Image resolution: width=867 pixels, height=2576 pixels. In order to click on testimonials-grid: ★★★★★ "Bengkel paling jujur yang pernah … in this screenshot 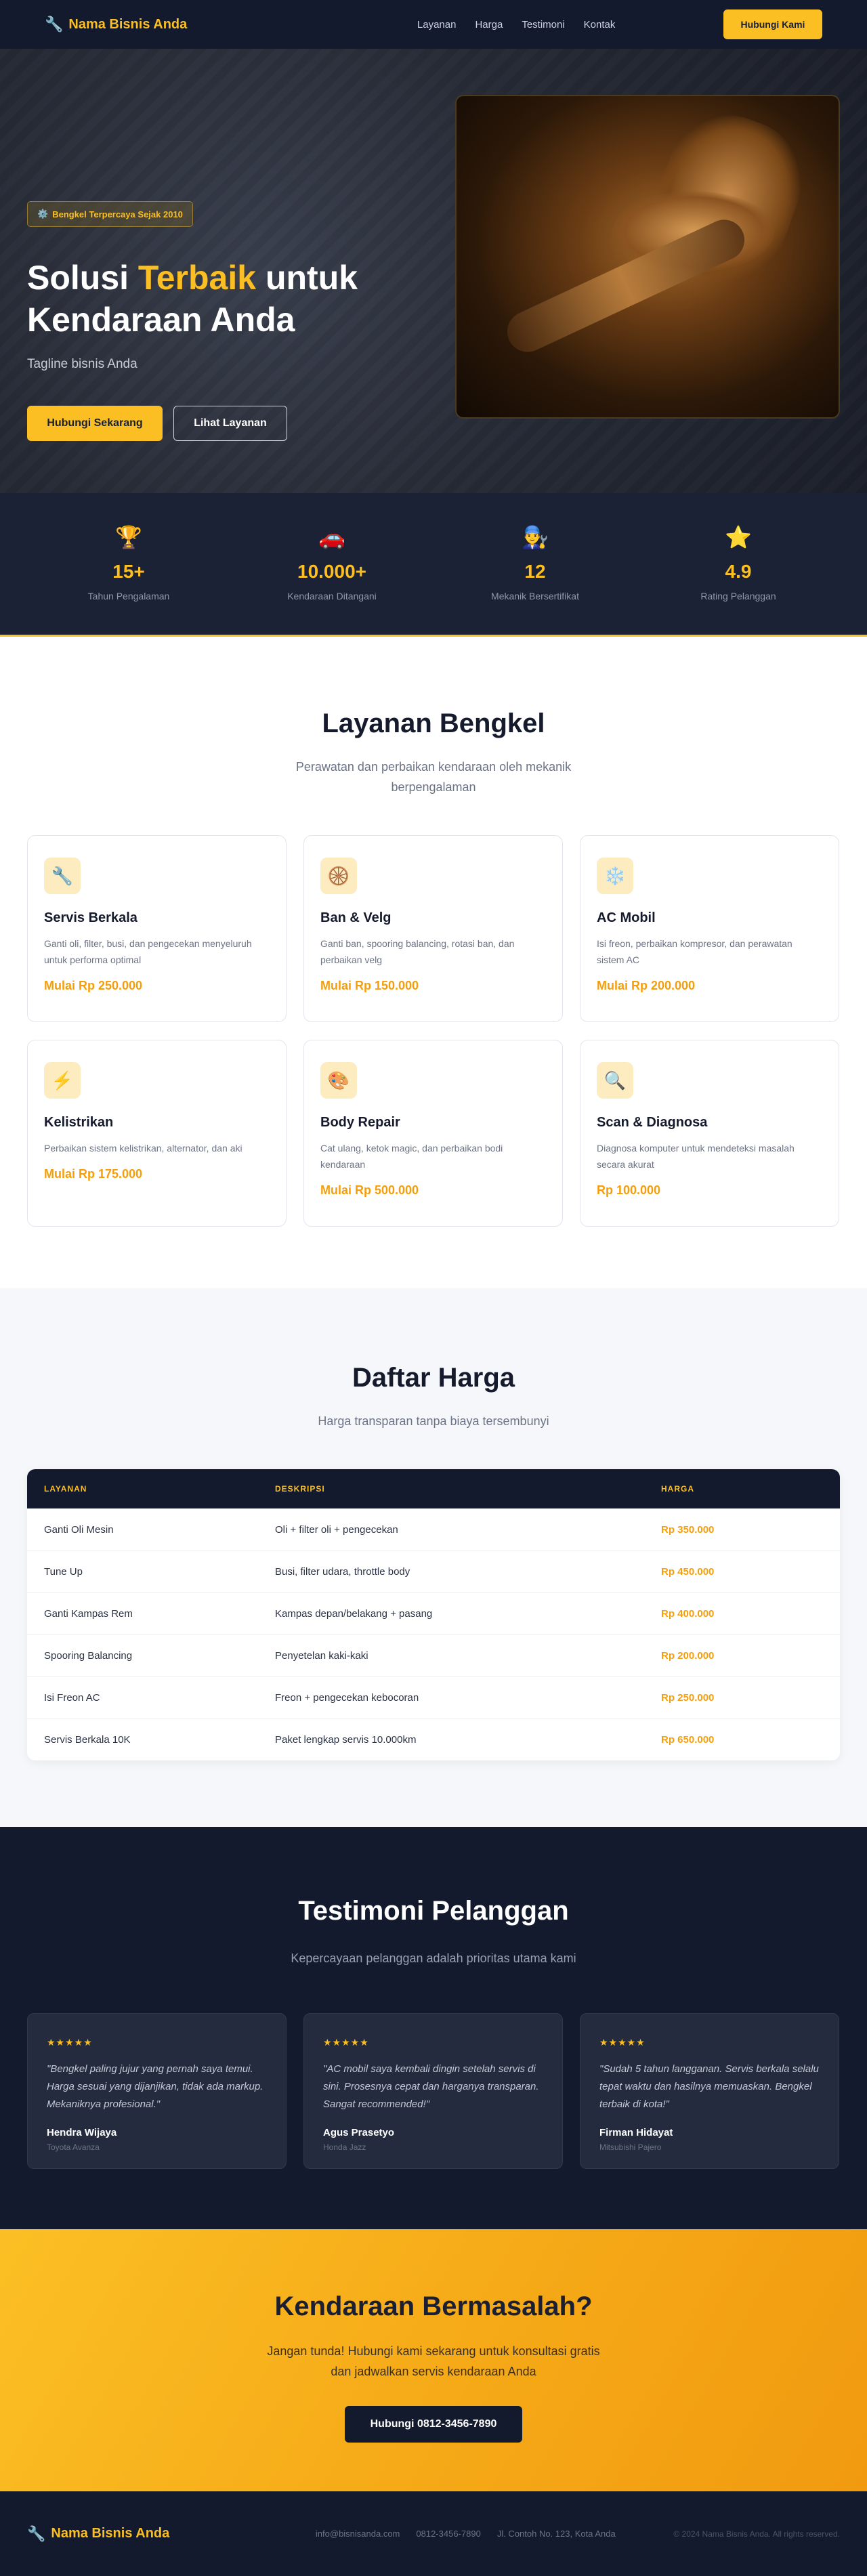, I will do `click(433, 2091)`.